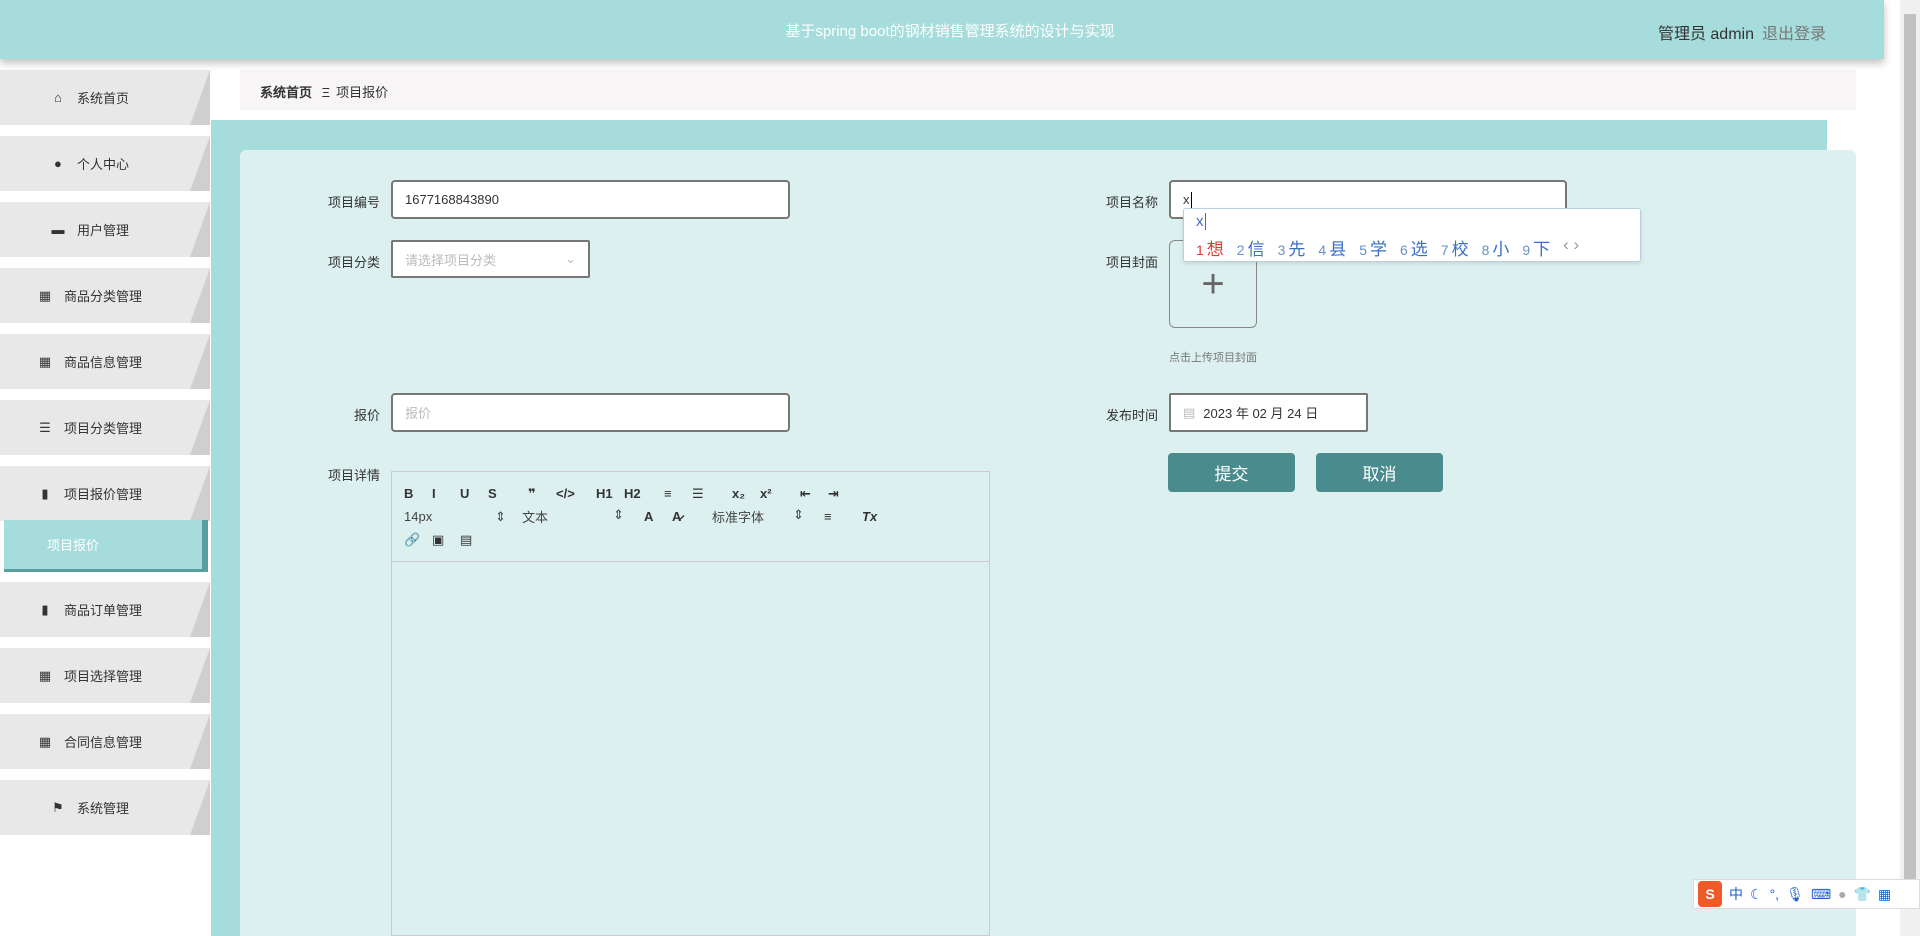 The image size is (1920, 936). Describe the element at coordinates (362, 92) in the screenshot. I see `breadcrumb-current: 项目报价` at that location.